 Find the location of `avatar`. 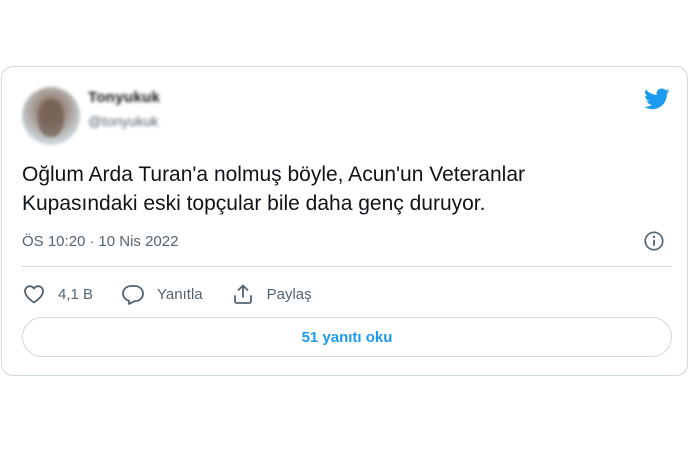

avatar is located at coordinates (51, 116).